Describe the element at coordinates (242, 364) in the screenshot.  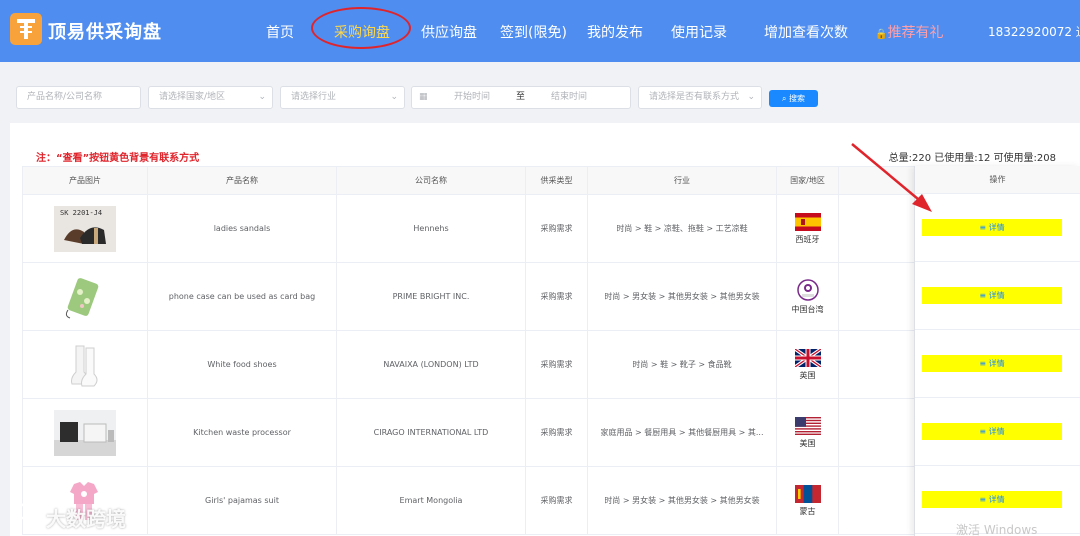
I see `product-name-cell: White food shoes` at that location.